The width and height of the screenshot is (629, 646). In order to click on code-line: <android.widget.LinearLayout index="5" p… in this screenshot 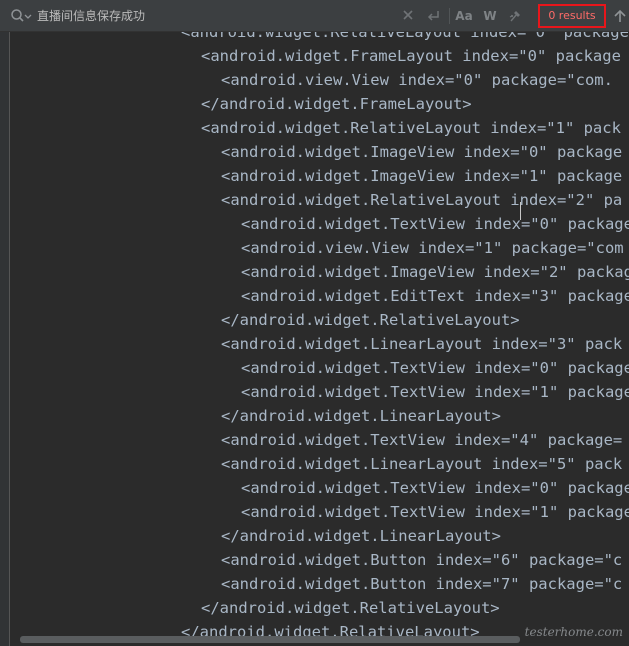, I will do `click(422, 464)`.